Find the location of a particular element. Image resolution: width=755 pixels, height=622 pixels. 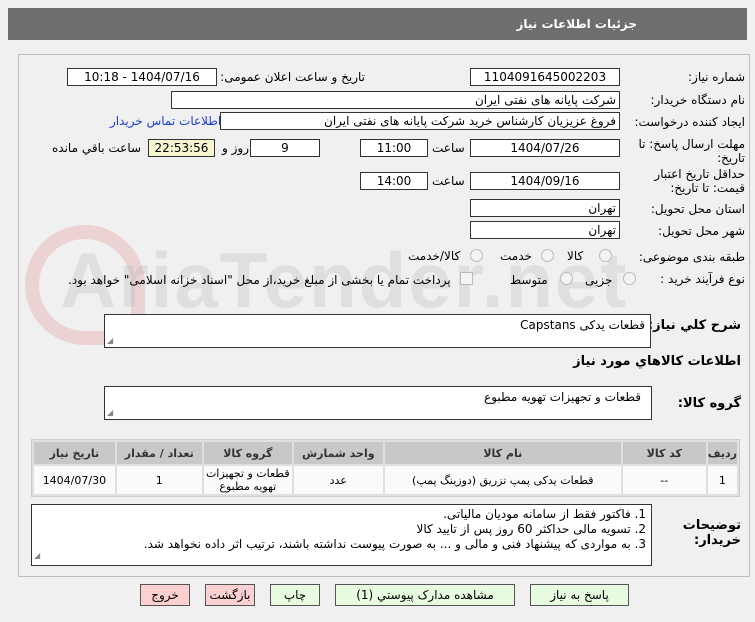

process-option-minor: جزیی is located at coordinates (599, 280).